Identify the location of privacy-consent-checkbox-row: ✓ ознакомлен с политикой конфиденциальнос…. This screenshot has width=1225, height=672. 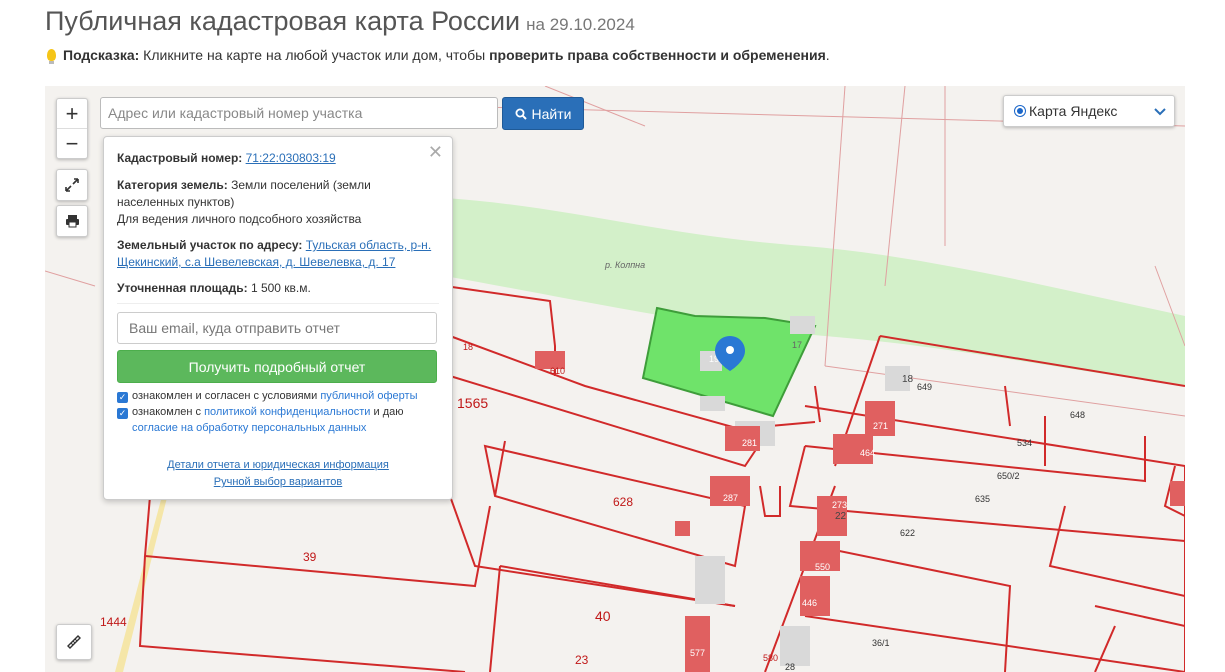
(277, 420).